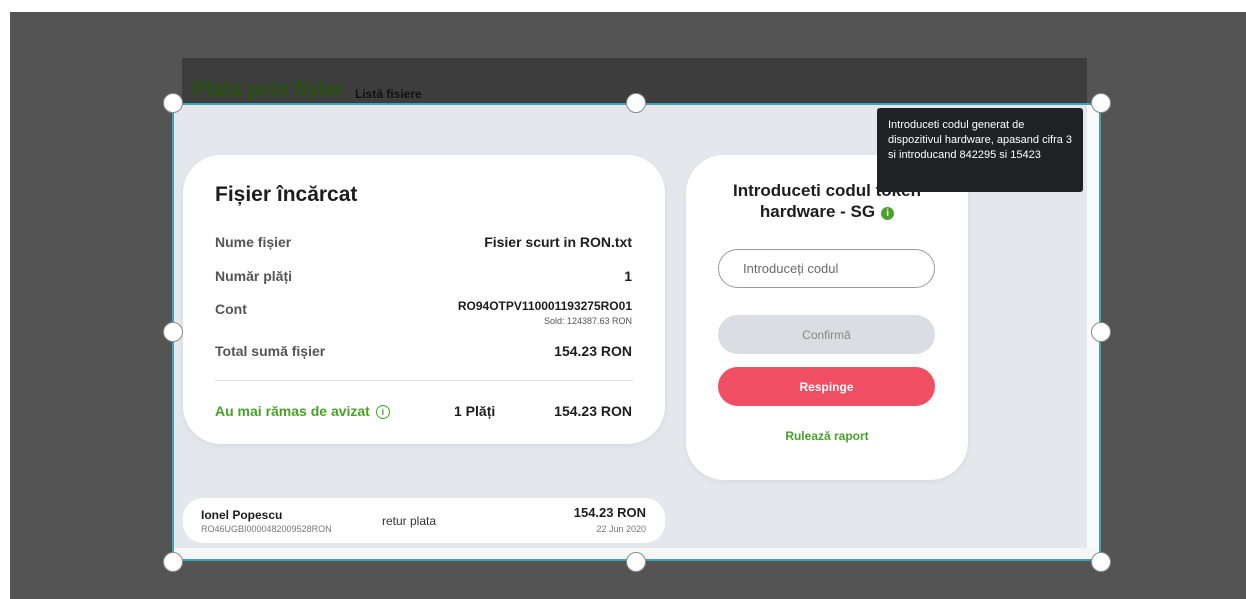  I want to click on remaining-amount: 154.23 RON, so click(593, 411).